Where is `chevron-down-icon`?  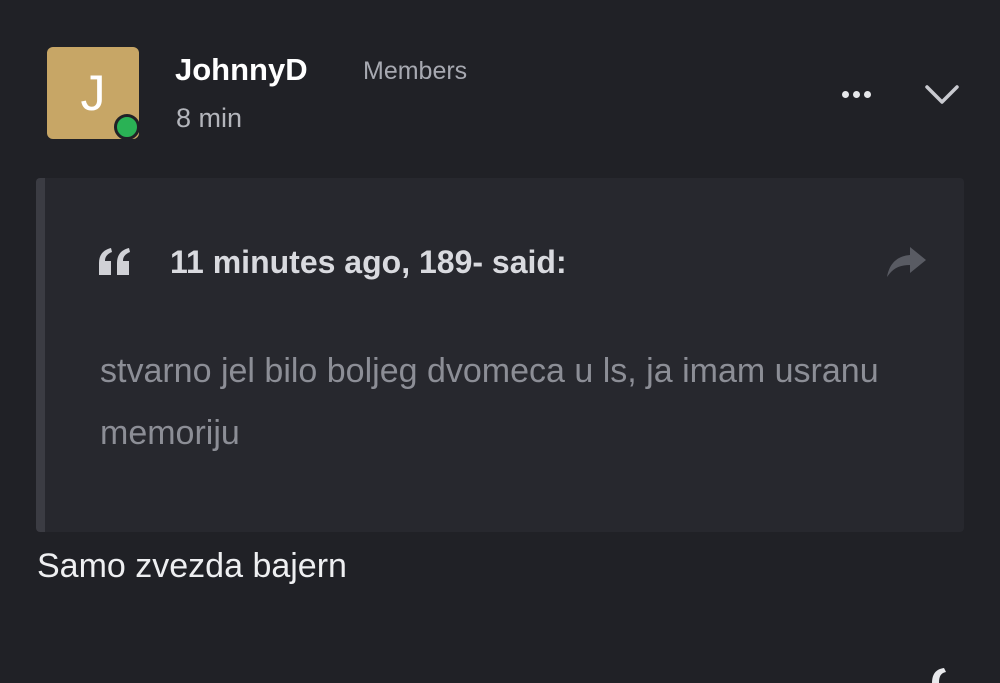
chevron-down-icon is located at coordinates (942, 94).